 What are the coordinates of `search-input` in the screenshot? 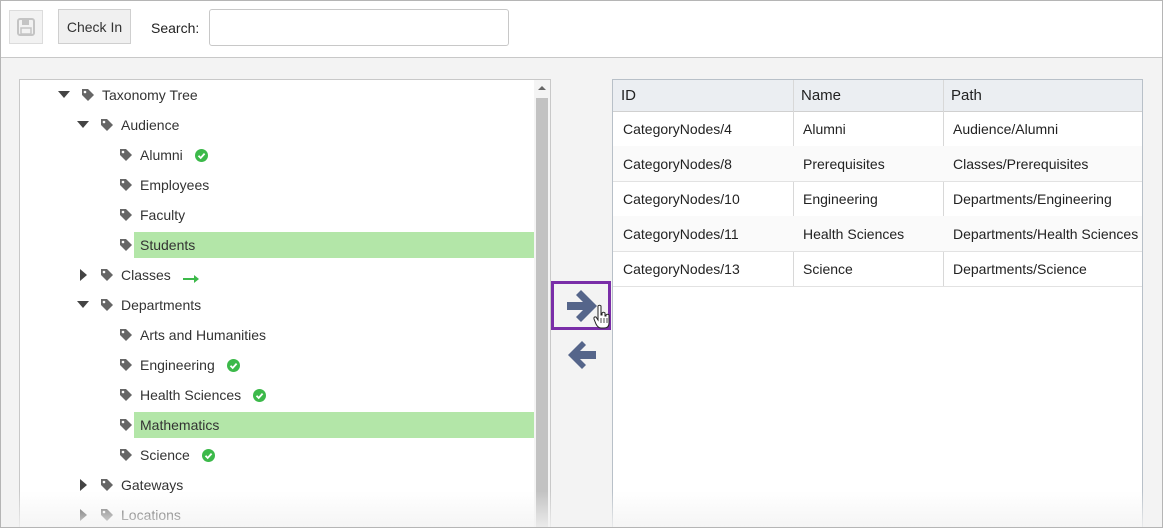 It's located at (359, 27).